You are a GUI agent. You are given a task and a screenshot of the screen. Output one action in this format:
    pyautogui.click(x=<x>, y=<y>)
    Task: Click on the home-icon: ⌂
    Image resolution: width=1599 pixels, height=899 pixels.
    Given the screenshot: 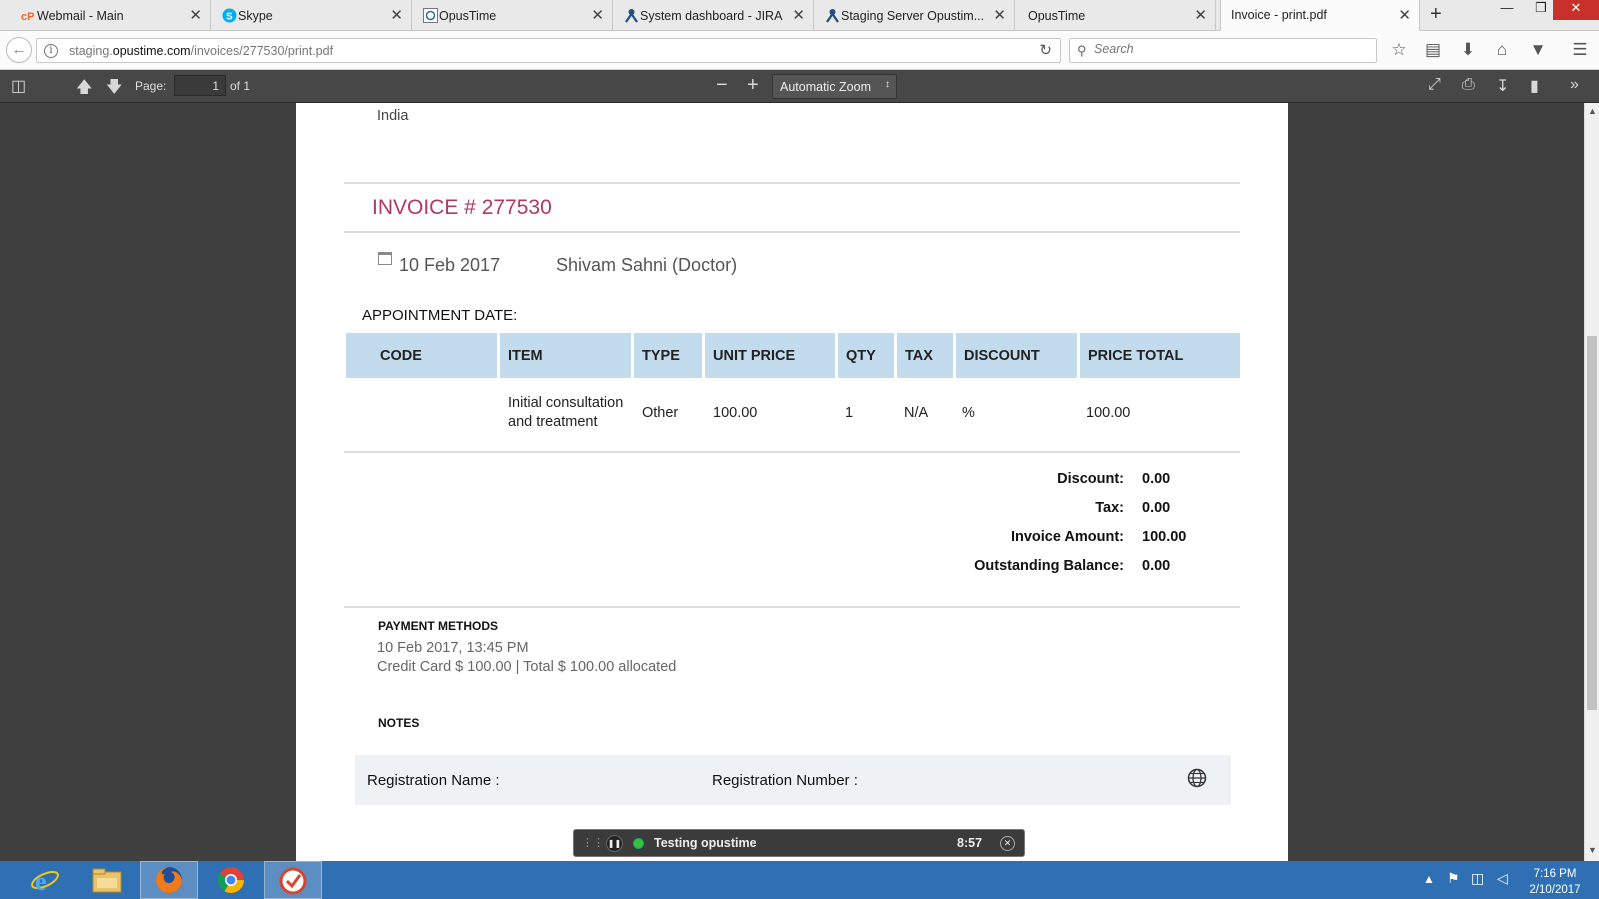 What is the action you would take?
    pyautogui.click(x=1502, y=50)
    